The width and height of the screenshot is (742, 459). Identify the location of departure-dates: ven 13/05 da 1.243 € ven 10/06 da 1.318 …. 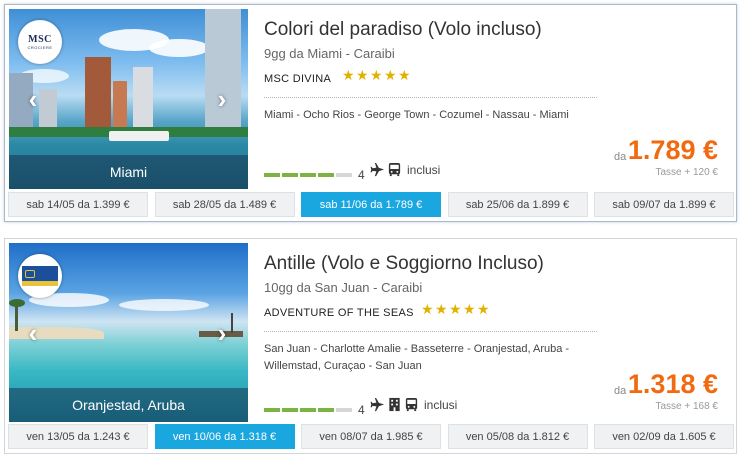
(371, 436).